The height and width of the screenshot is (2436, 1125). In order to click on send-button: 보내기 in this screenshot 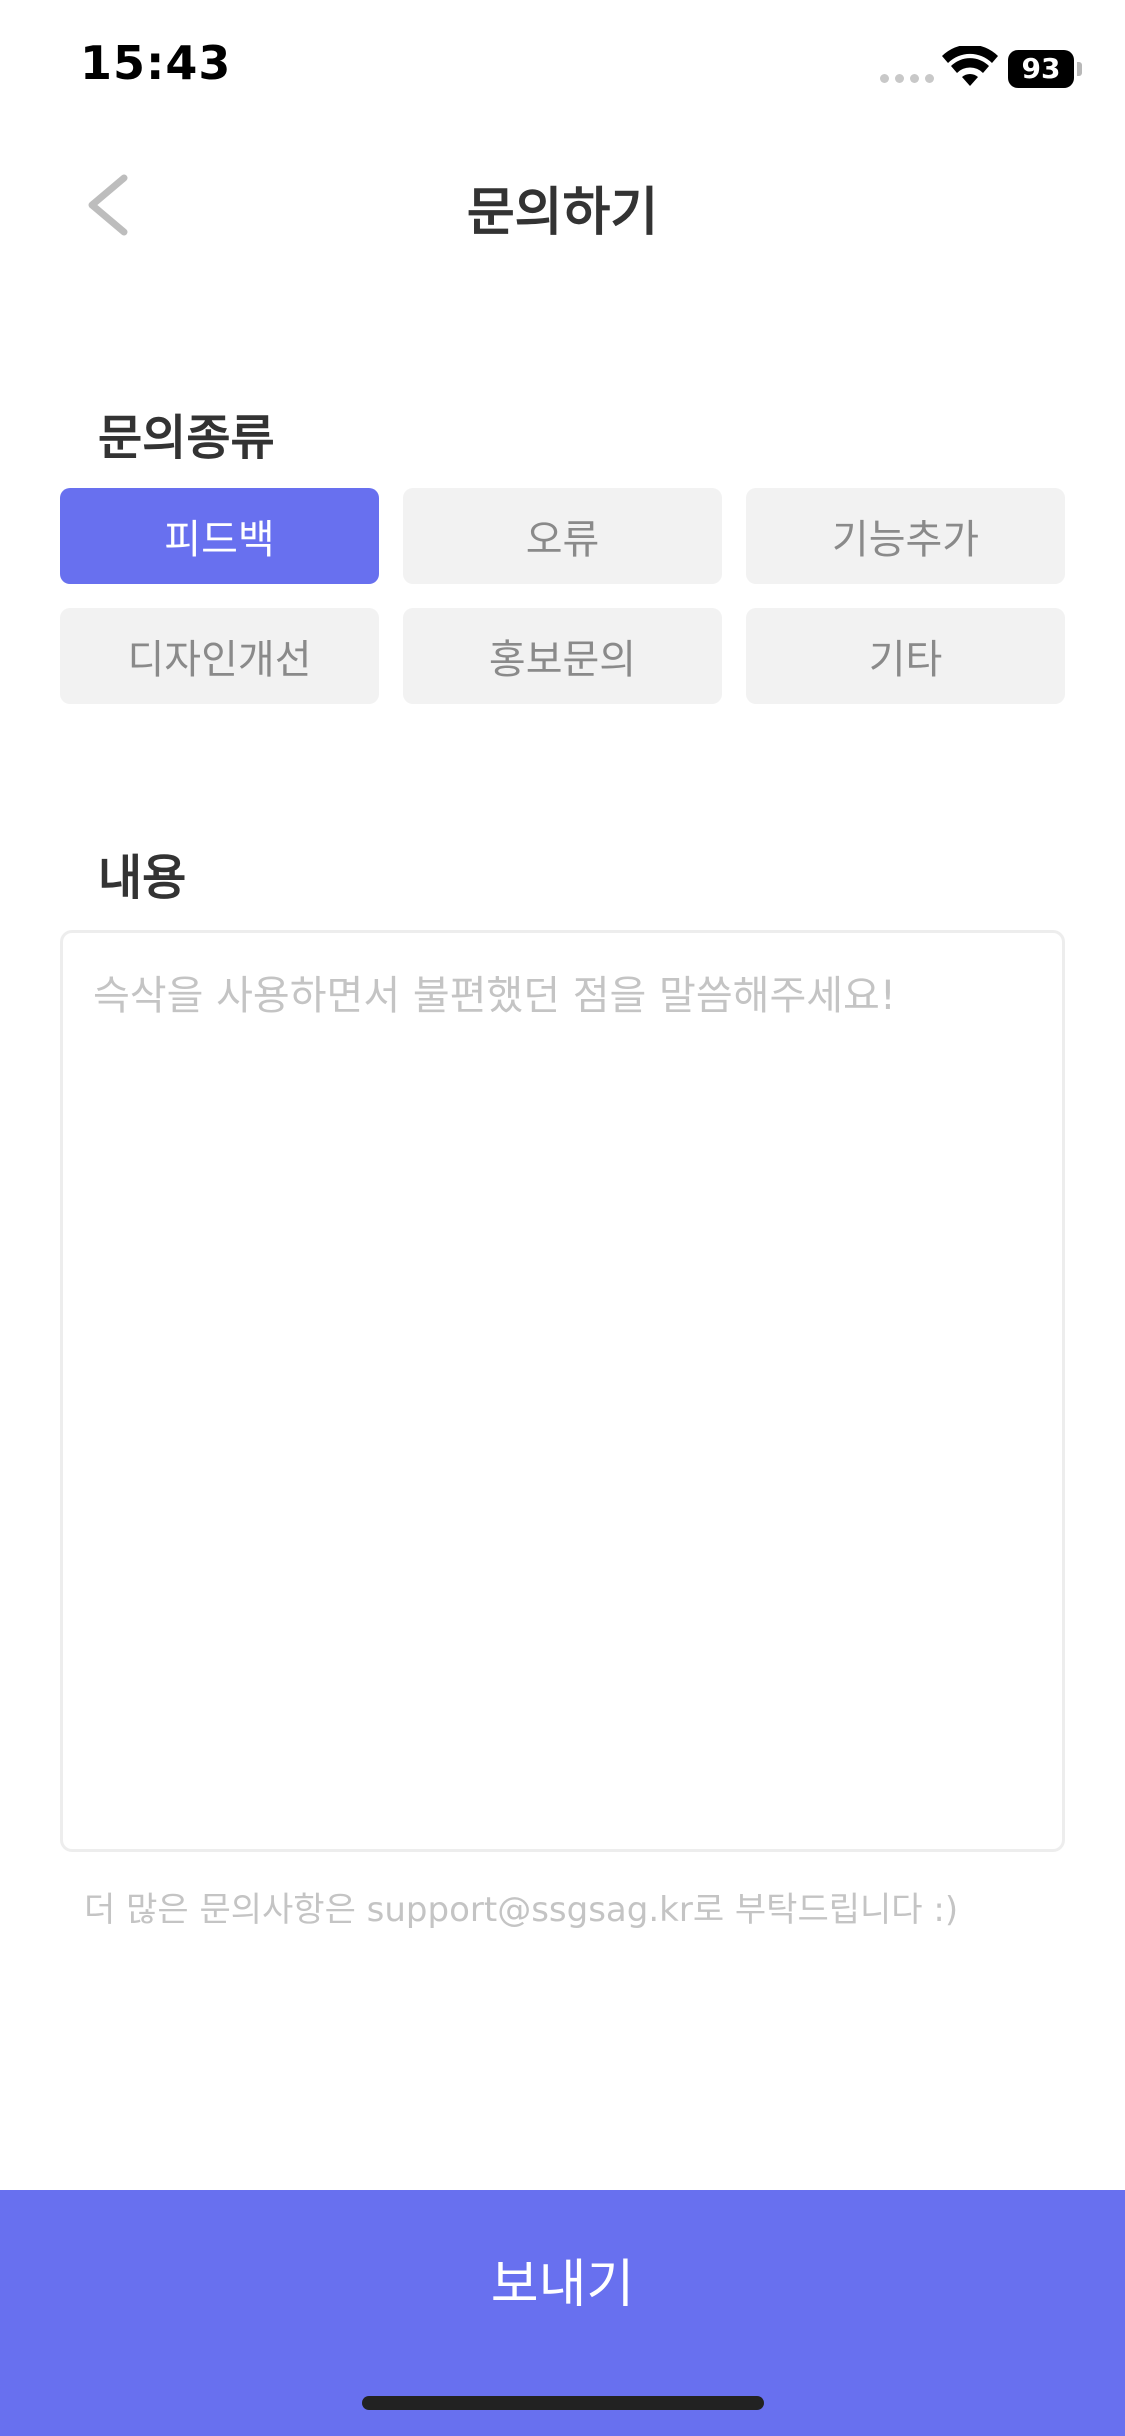, I will do `click(562, 2313)`.